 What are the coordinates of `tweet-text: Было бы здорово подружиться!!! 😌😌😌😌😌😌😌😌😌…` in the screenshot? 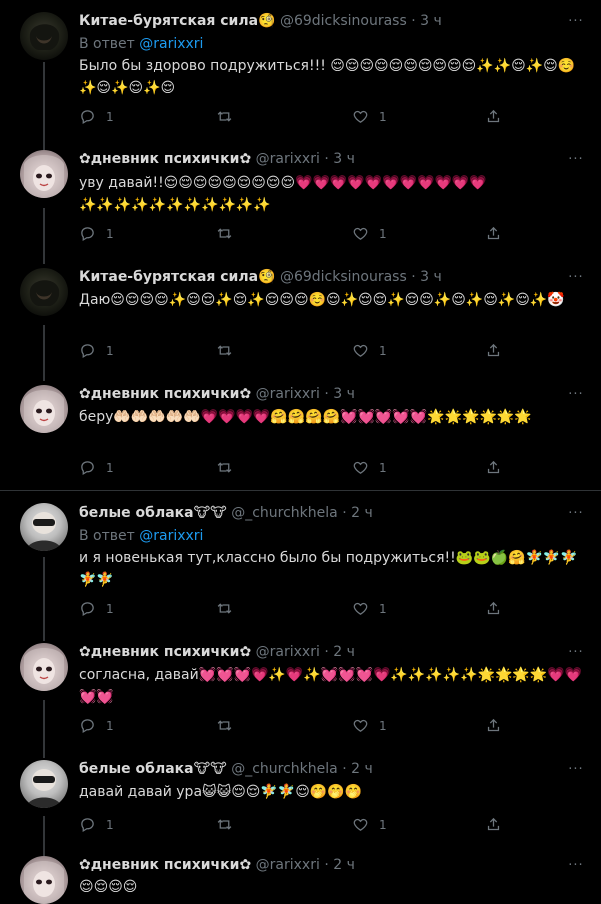 It's located at (327, 77).